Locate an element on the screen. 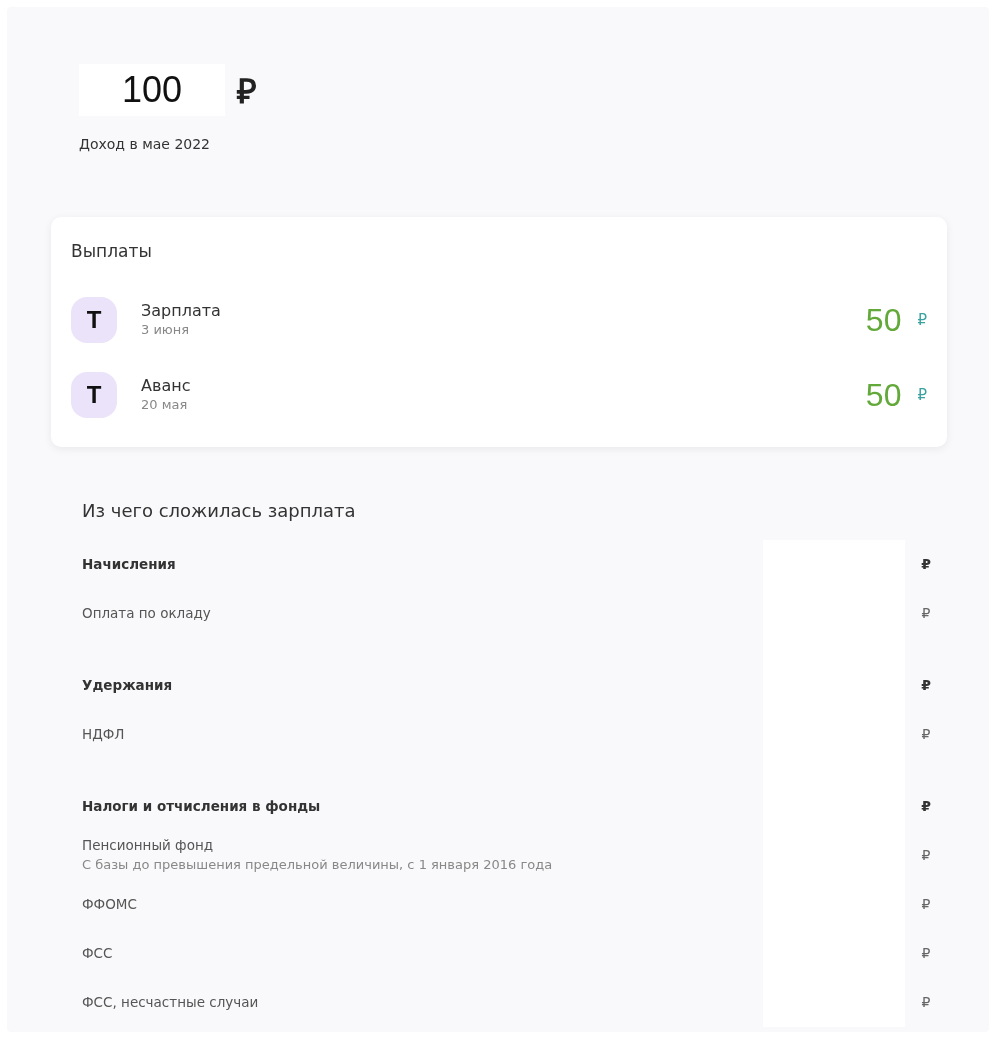 This screenshot has width=996, height=1039. payout-name: Зарплата is located at coordinates (181, 310).